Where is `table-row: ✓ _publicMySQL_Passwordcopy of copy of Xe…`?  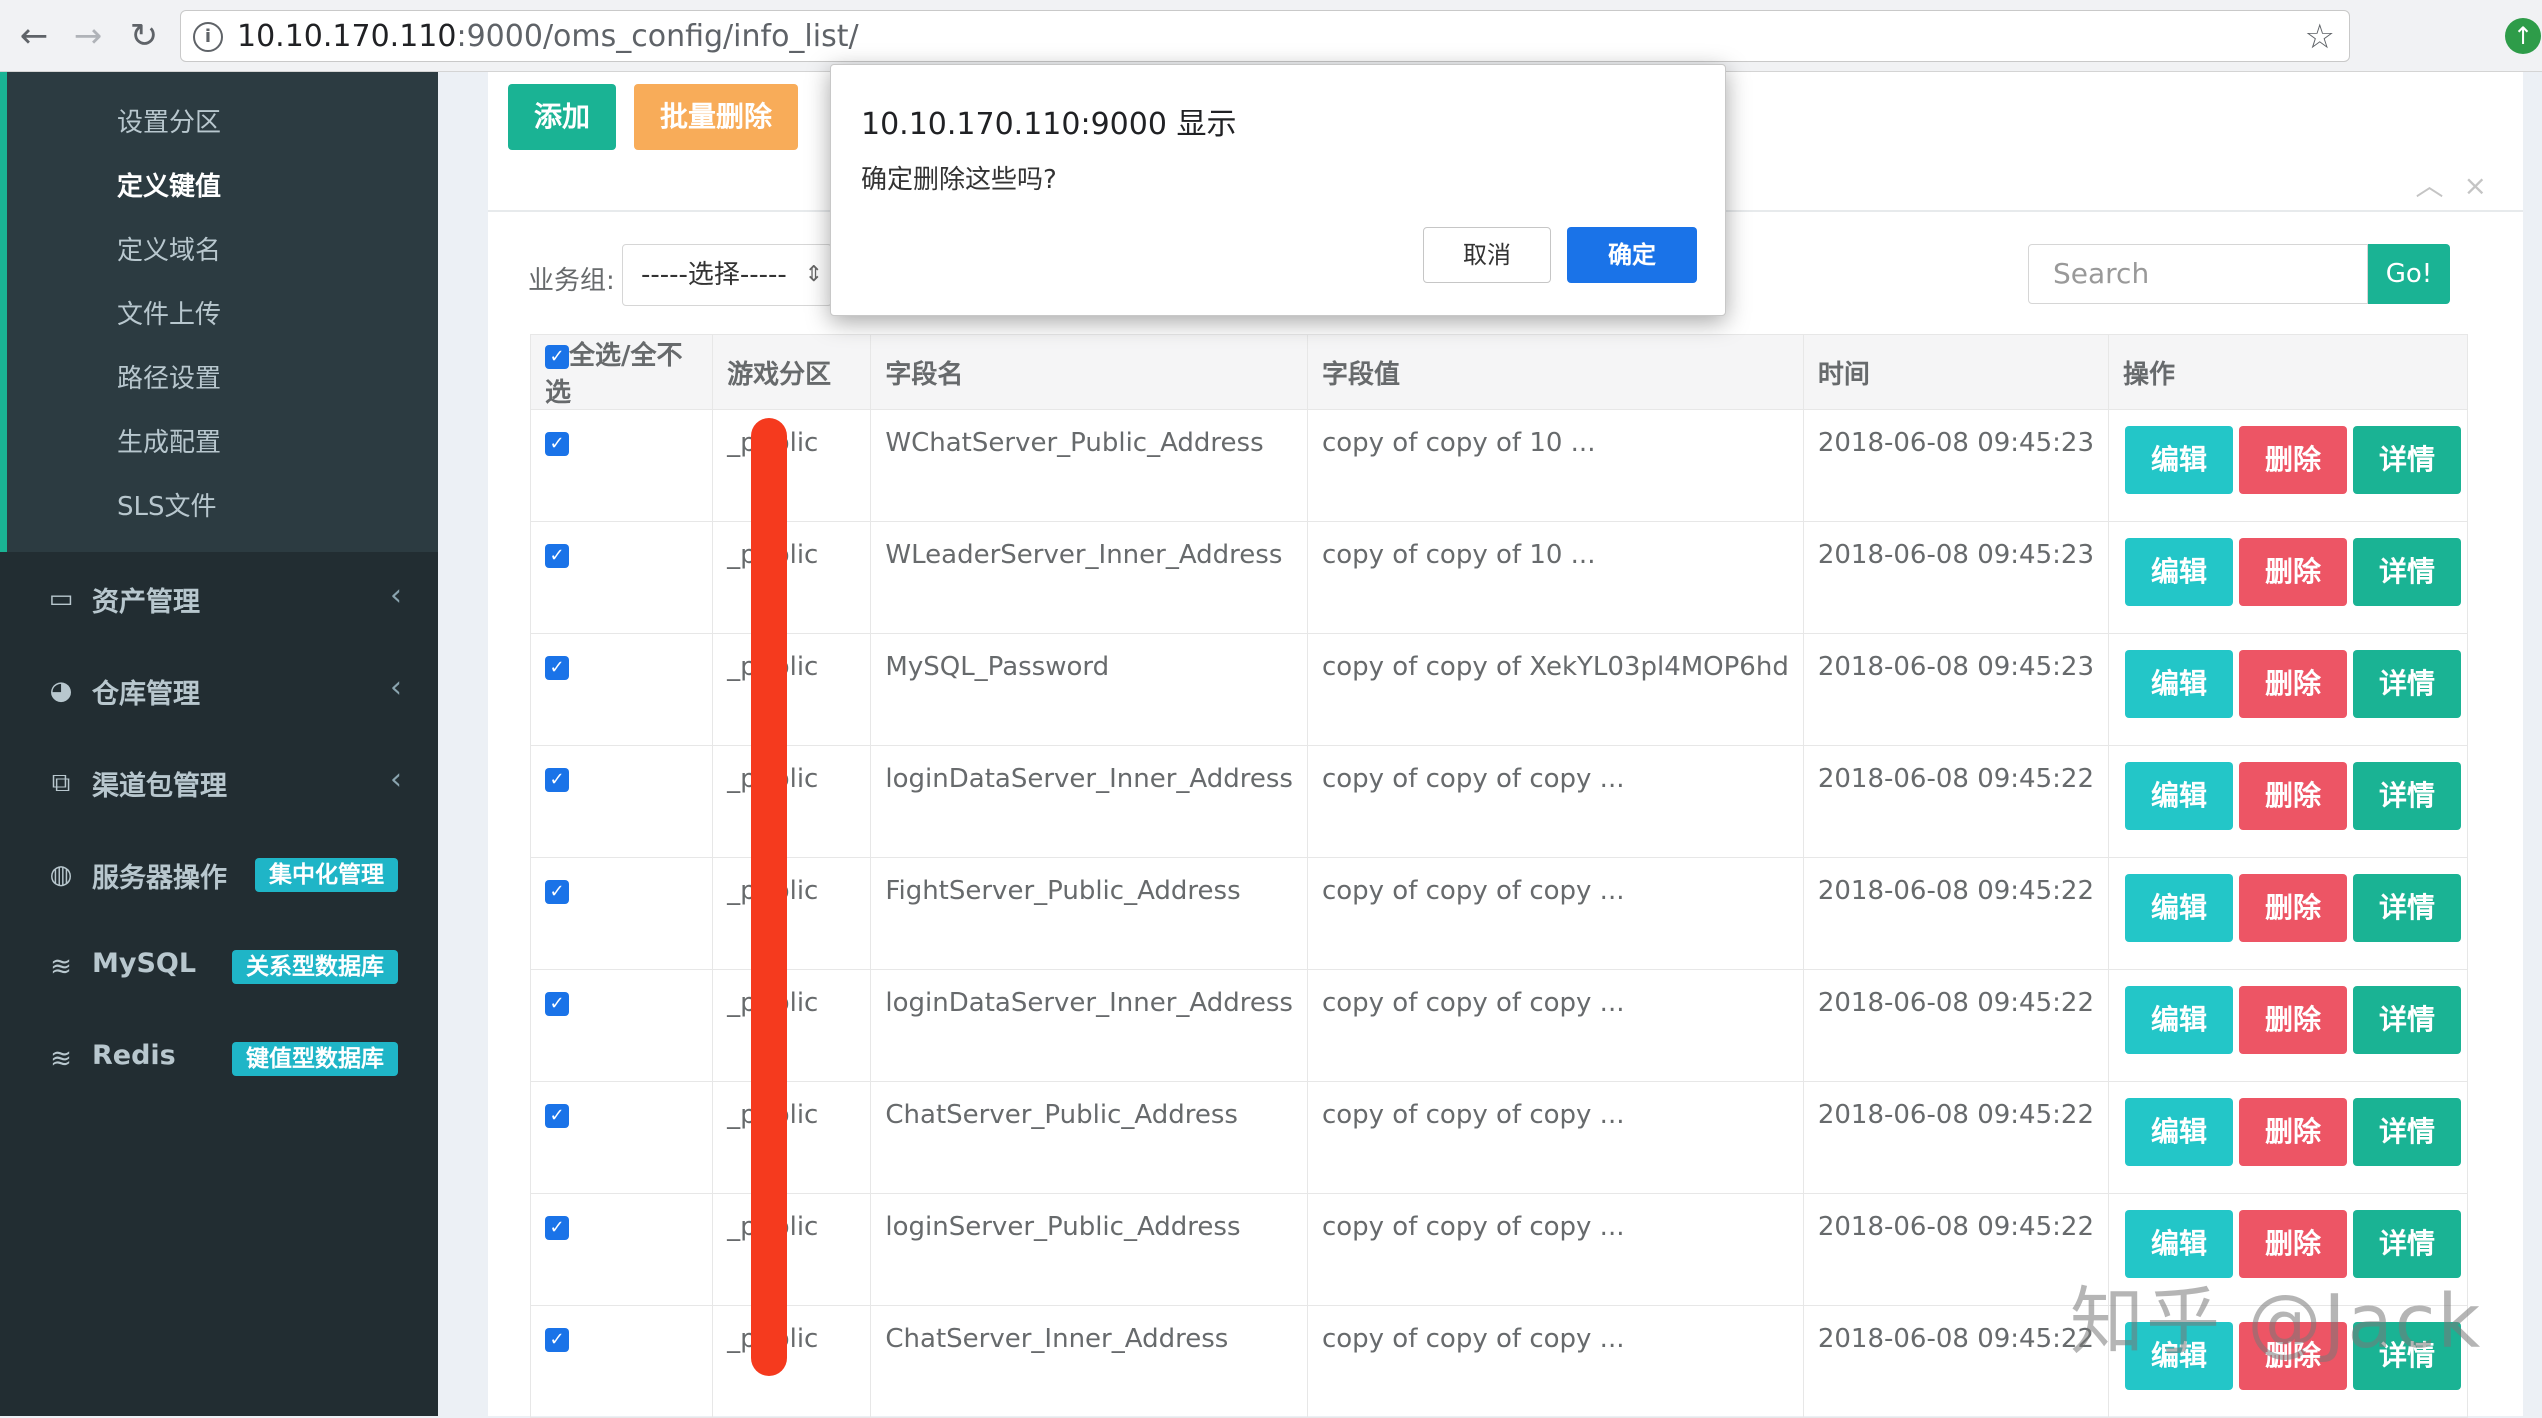 table-row: ✓ _publicMySQL_Passwordcopy of copy of Xe… is located at coordinates (1498, 689).